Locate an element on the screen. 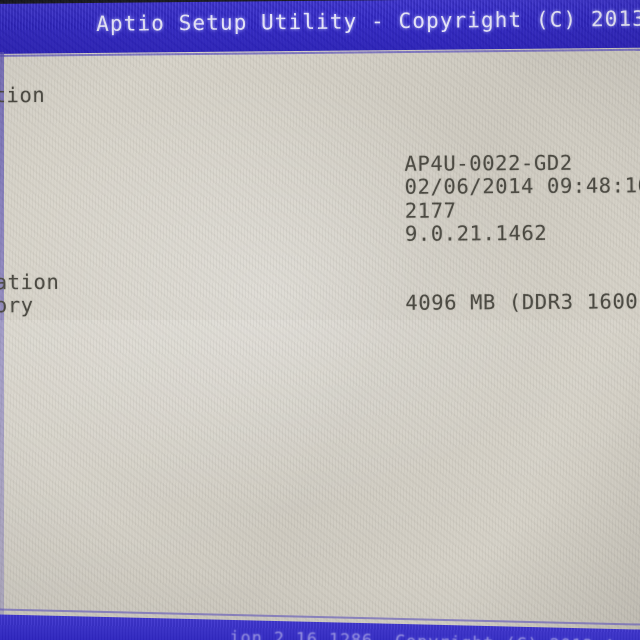  row-value: 9.0.21.1462 is located at coordinates (476, 233).